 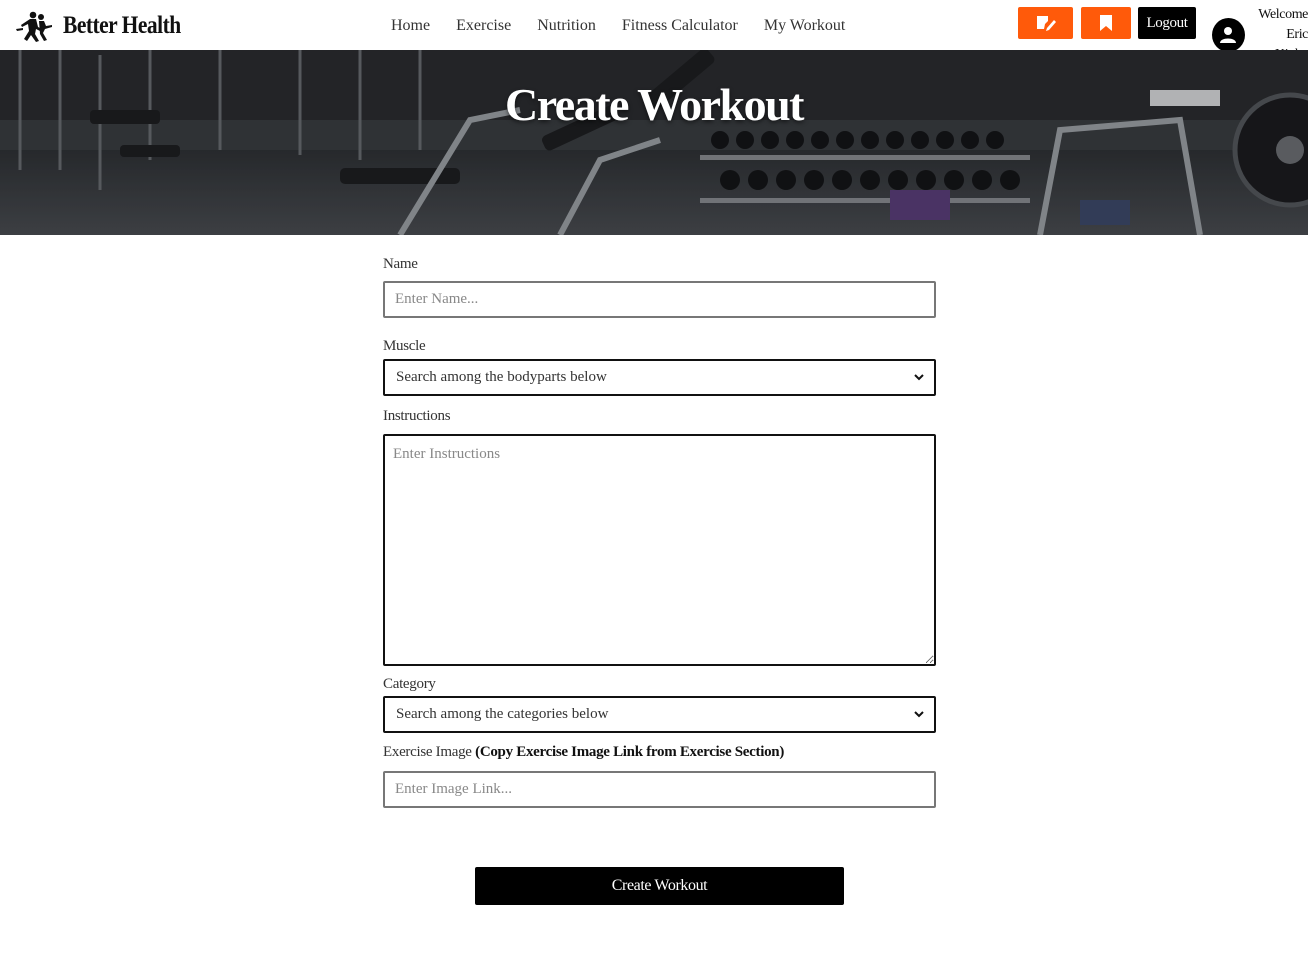 What do you see at coordinates (483, 26) in the screenshot?
I see `nav-link-exercise: Exercise` at bounding box center [483, 26].